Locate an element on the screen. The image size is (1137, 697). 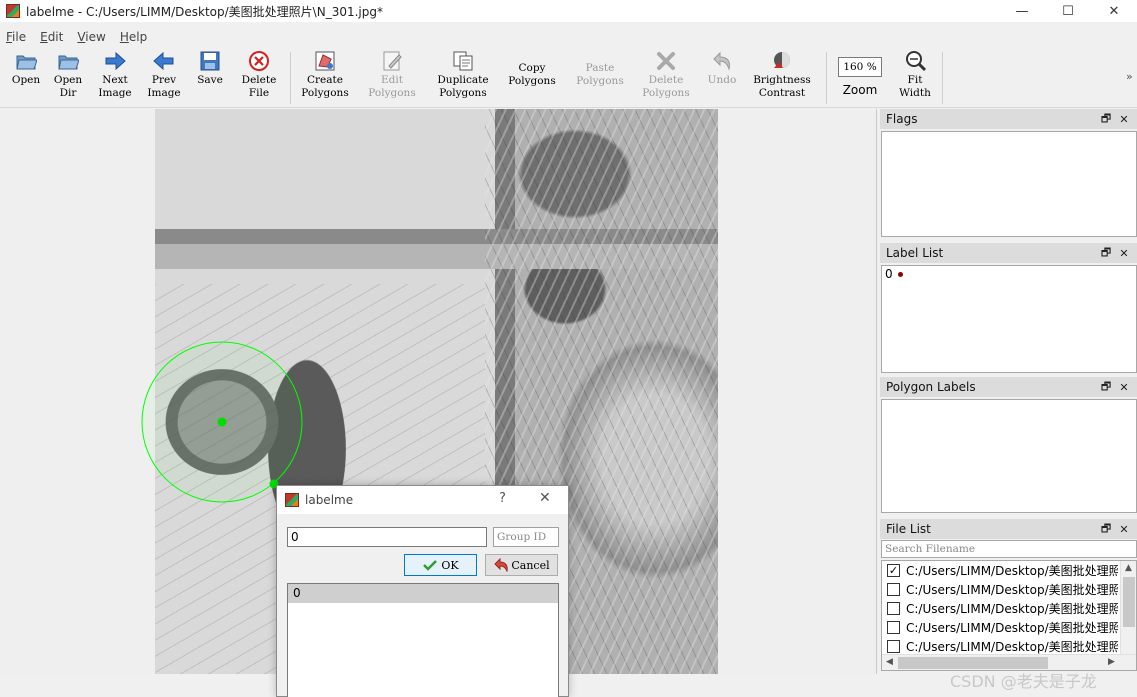
cross-icon is located at coordinates (666, 61).